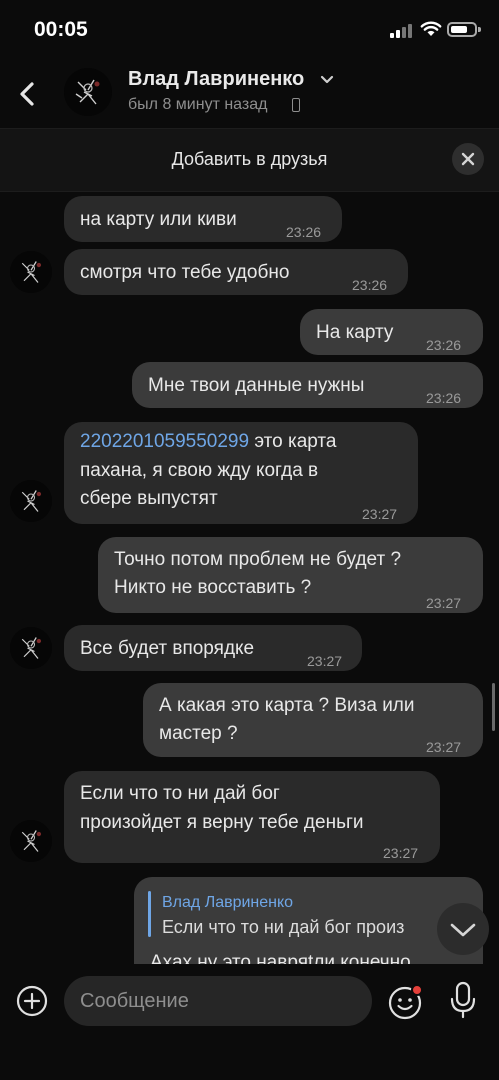  What do you see at coordinates (296, 105) in the screenshot?
I see `mobile-device-icon` at bounding box center [296, 105].